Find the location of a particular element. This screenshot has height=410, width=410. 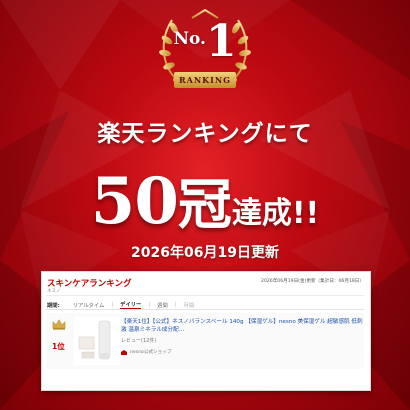

no1-text: No.1 is located at coordinates (205, 42).